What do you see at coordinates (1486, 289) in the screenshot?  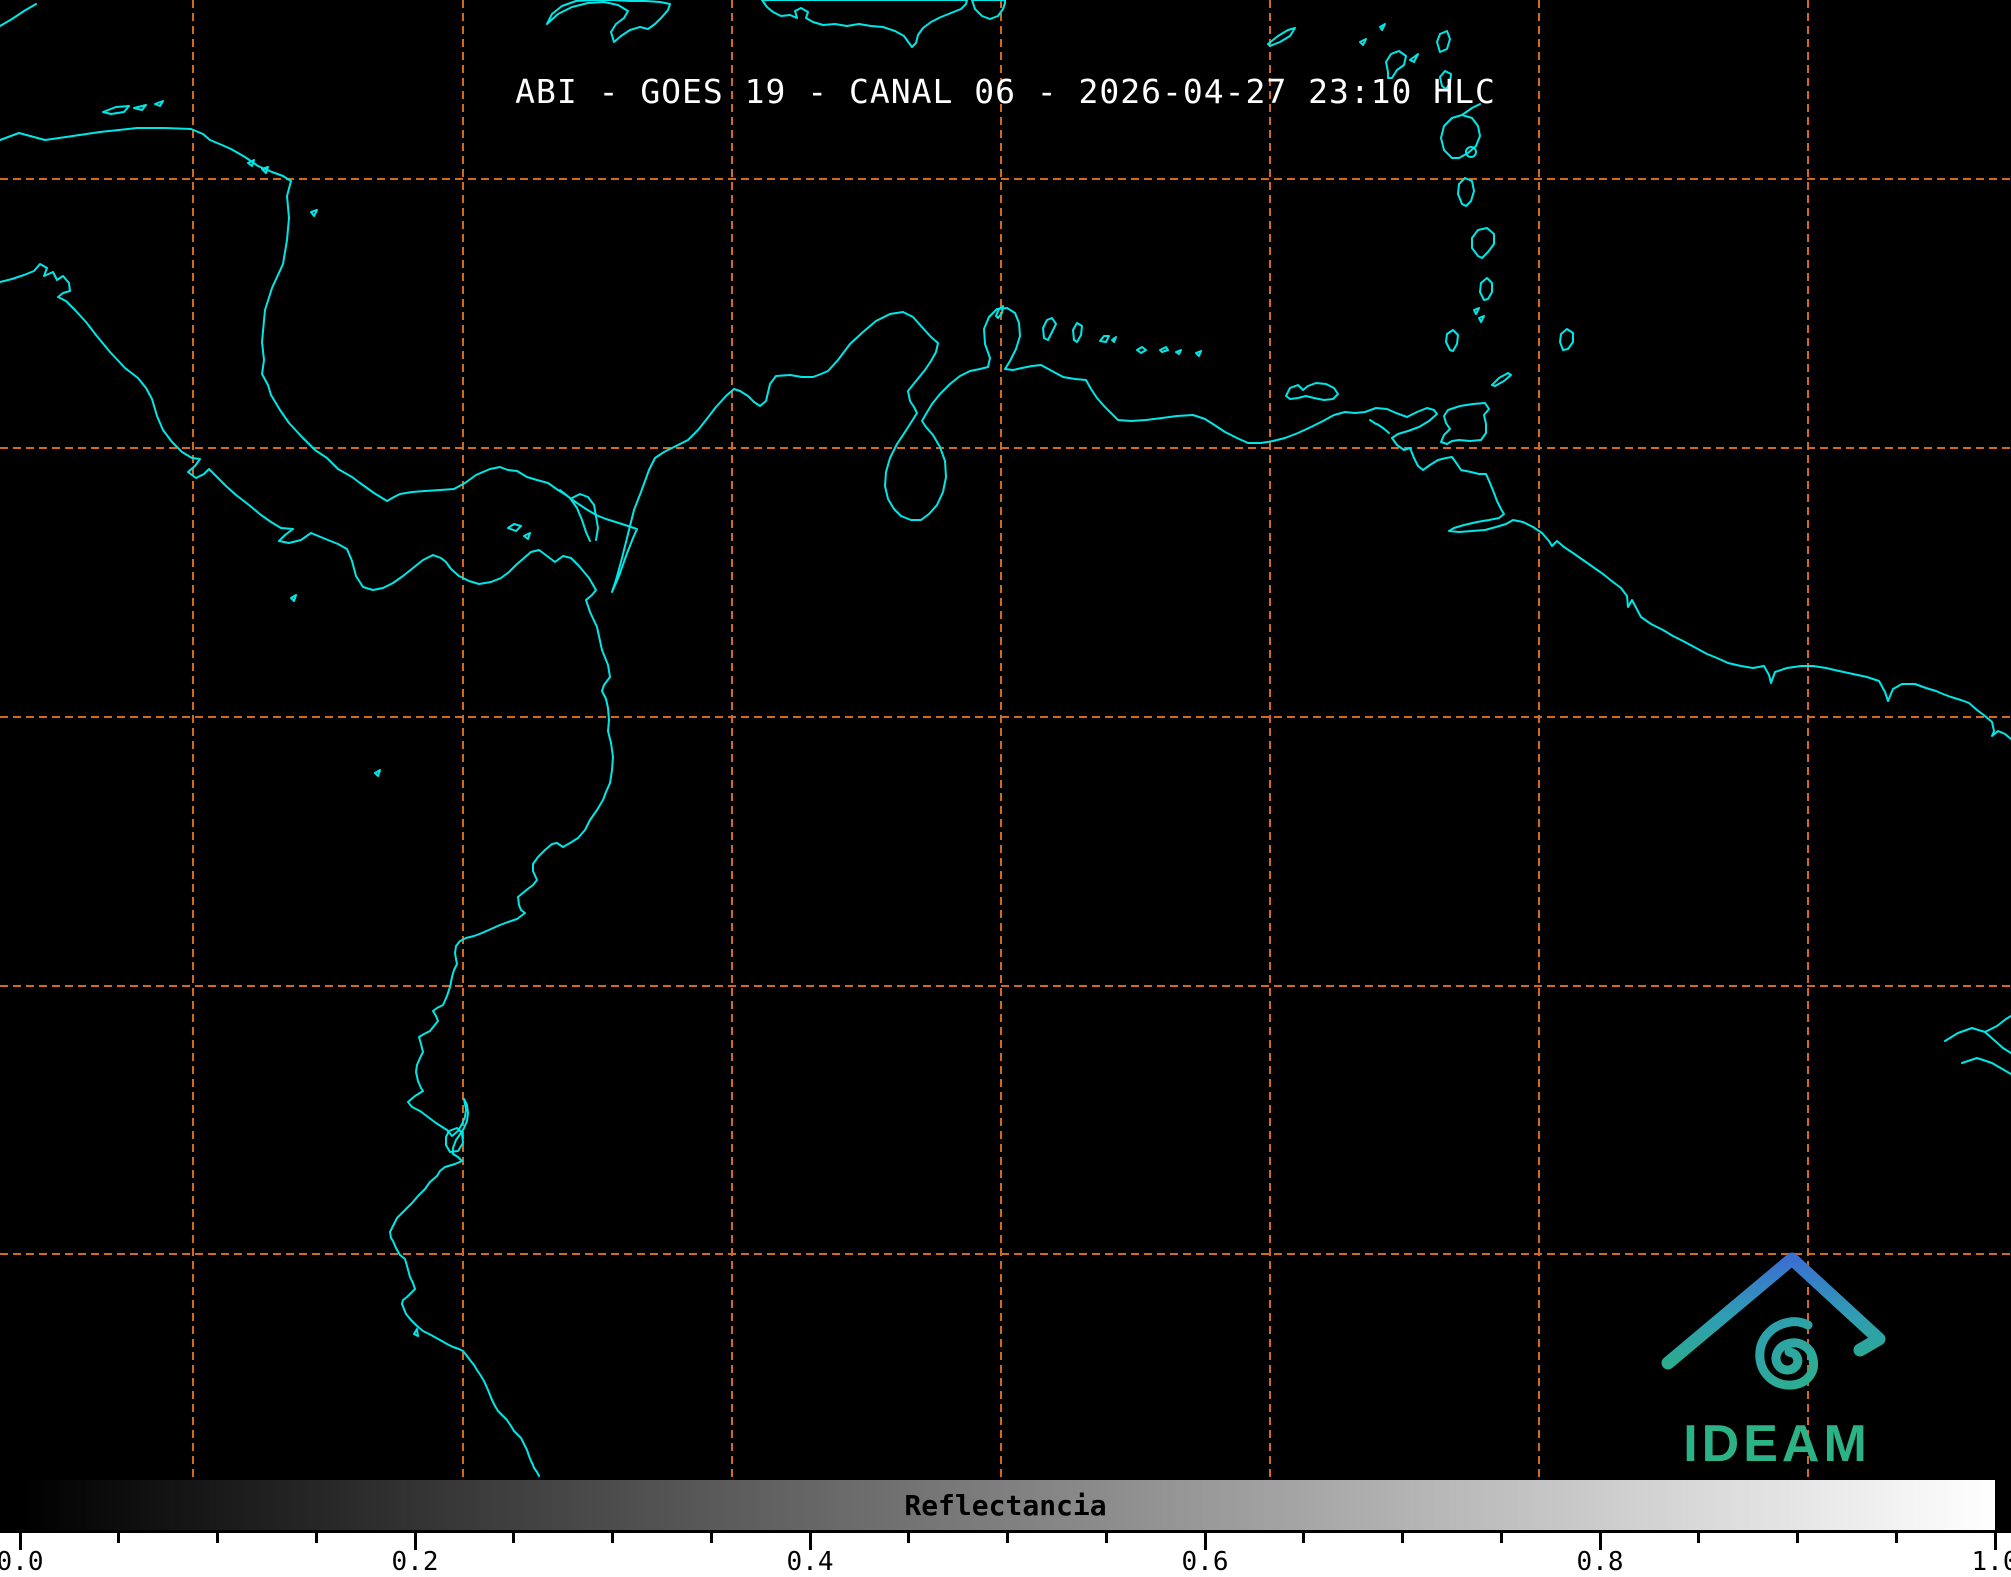 I see `coastline-grenadines-oval` at bounding box center [1486, 289].